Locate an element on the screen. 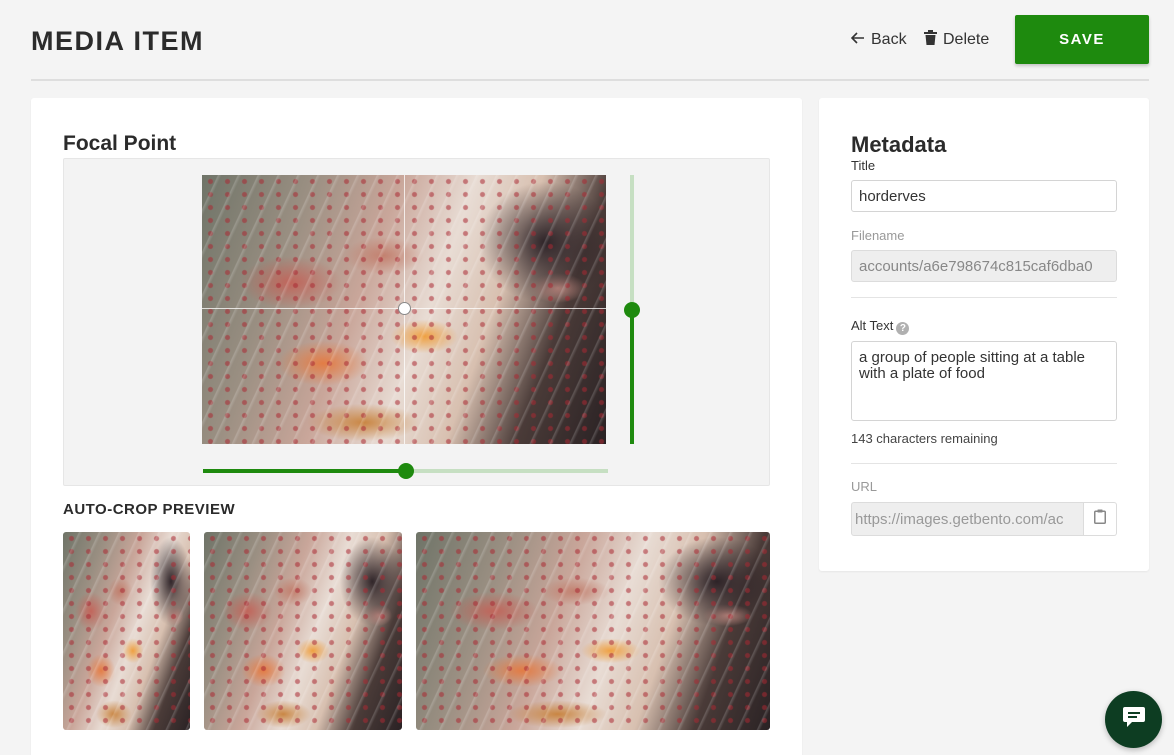 The image size is (1174, 755). vertical-focal-slider is located at coordinates (632, 309).